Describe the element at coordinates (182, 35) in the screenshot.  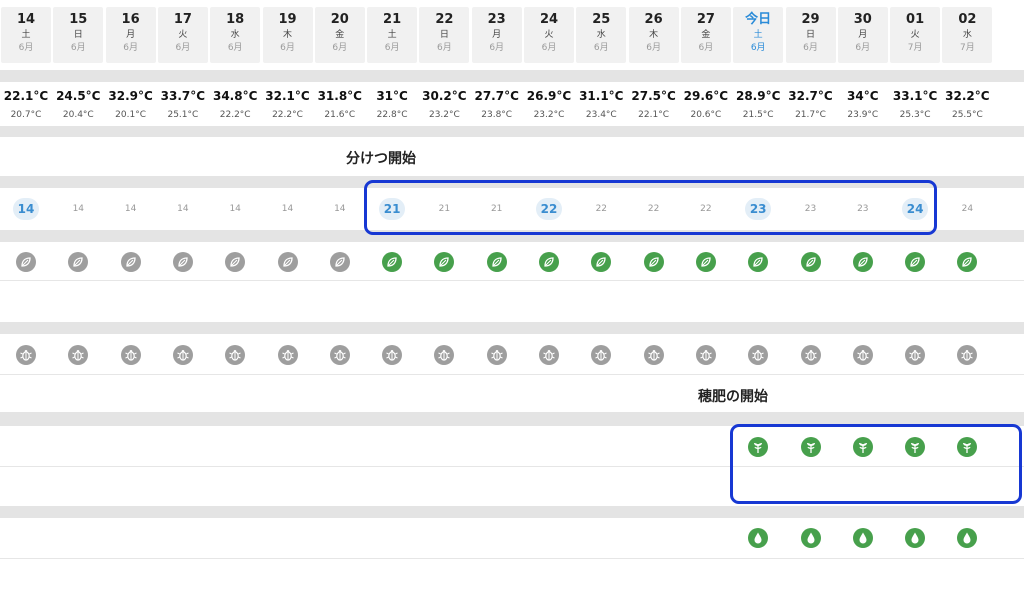
I see `date-cell: 17 火 6月` at that location.